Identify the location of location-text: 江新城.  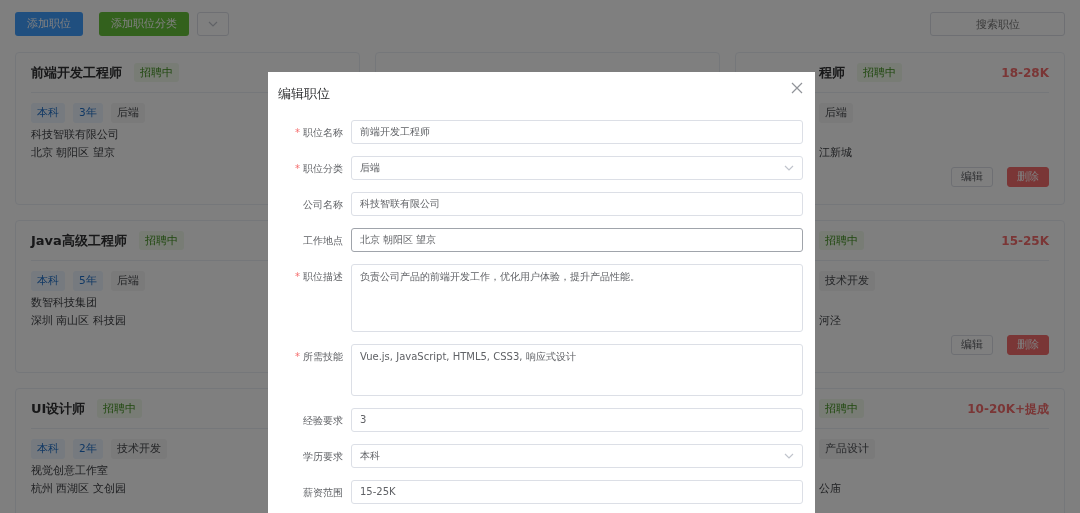
(835, 152).